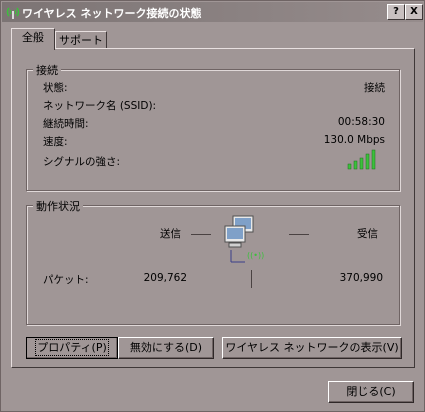  Describe the element at coordinates (361, 278) in the screenshot. I see `packets-received-value: 370,990` at that location.